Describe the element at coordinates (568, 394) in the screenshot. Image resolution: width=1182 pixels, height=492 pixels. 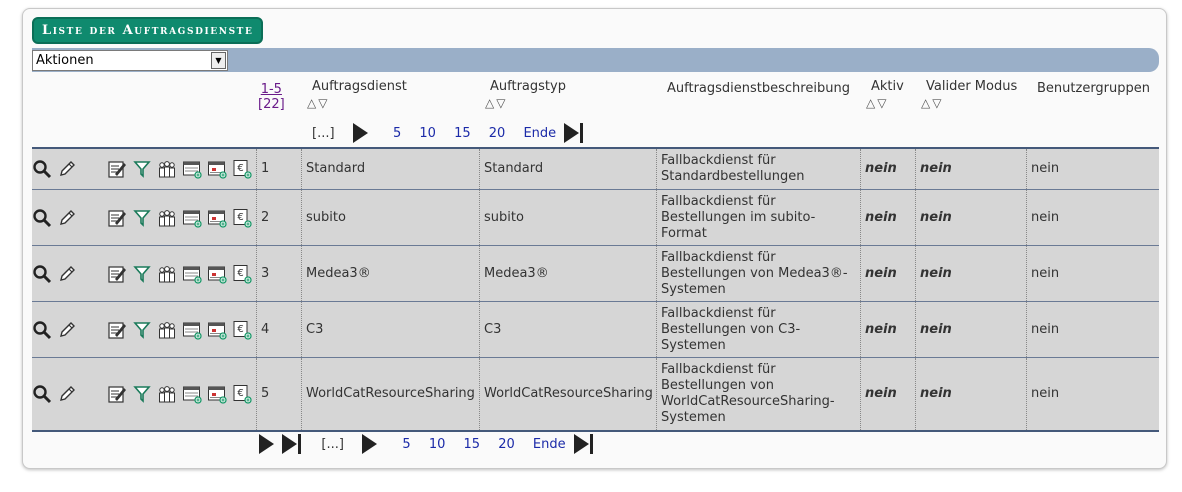
I see `cell-auftragstyp: WorldCatResourceSharing` at that location.